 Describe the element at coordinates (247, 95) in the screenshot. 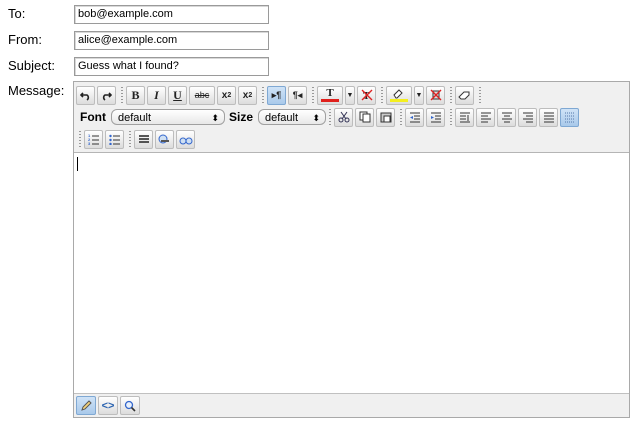

I see `superscript-button: x2` at that location.